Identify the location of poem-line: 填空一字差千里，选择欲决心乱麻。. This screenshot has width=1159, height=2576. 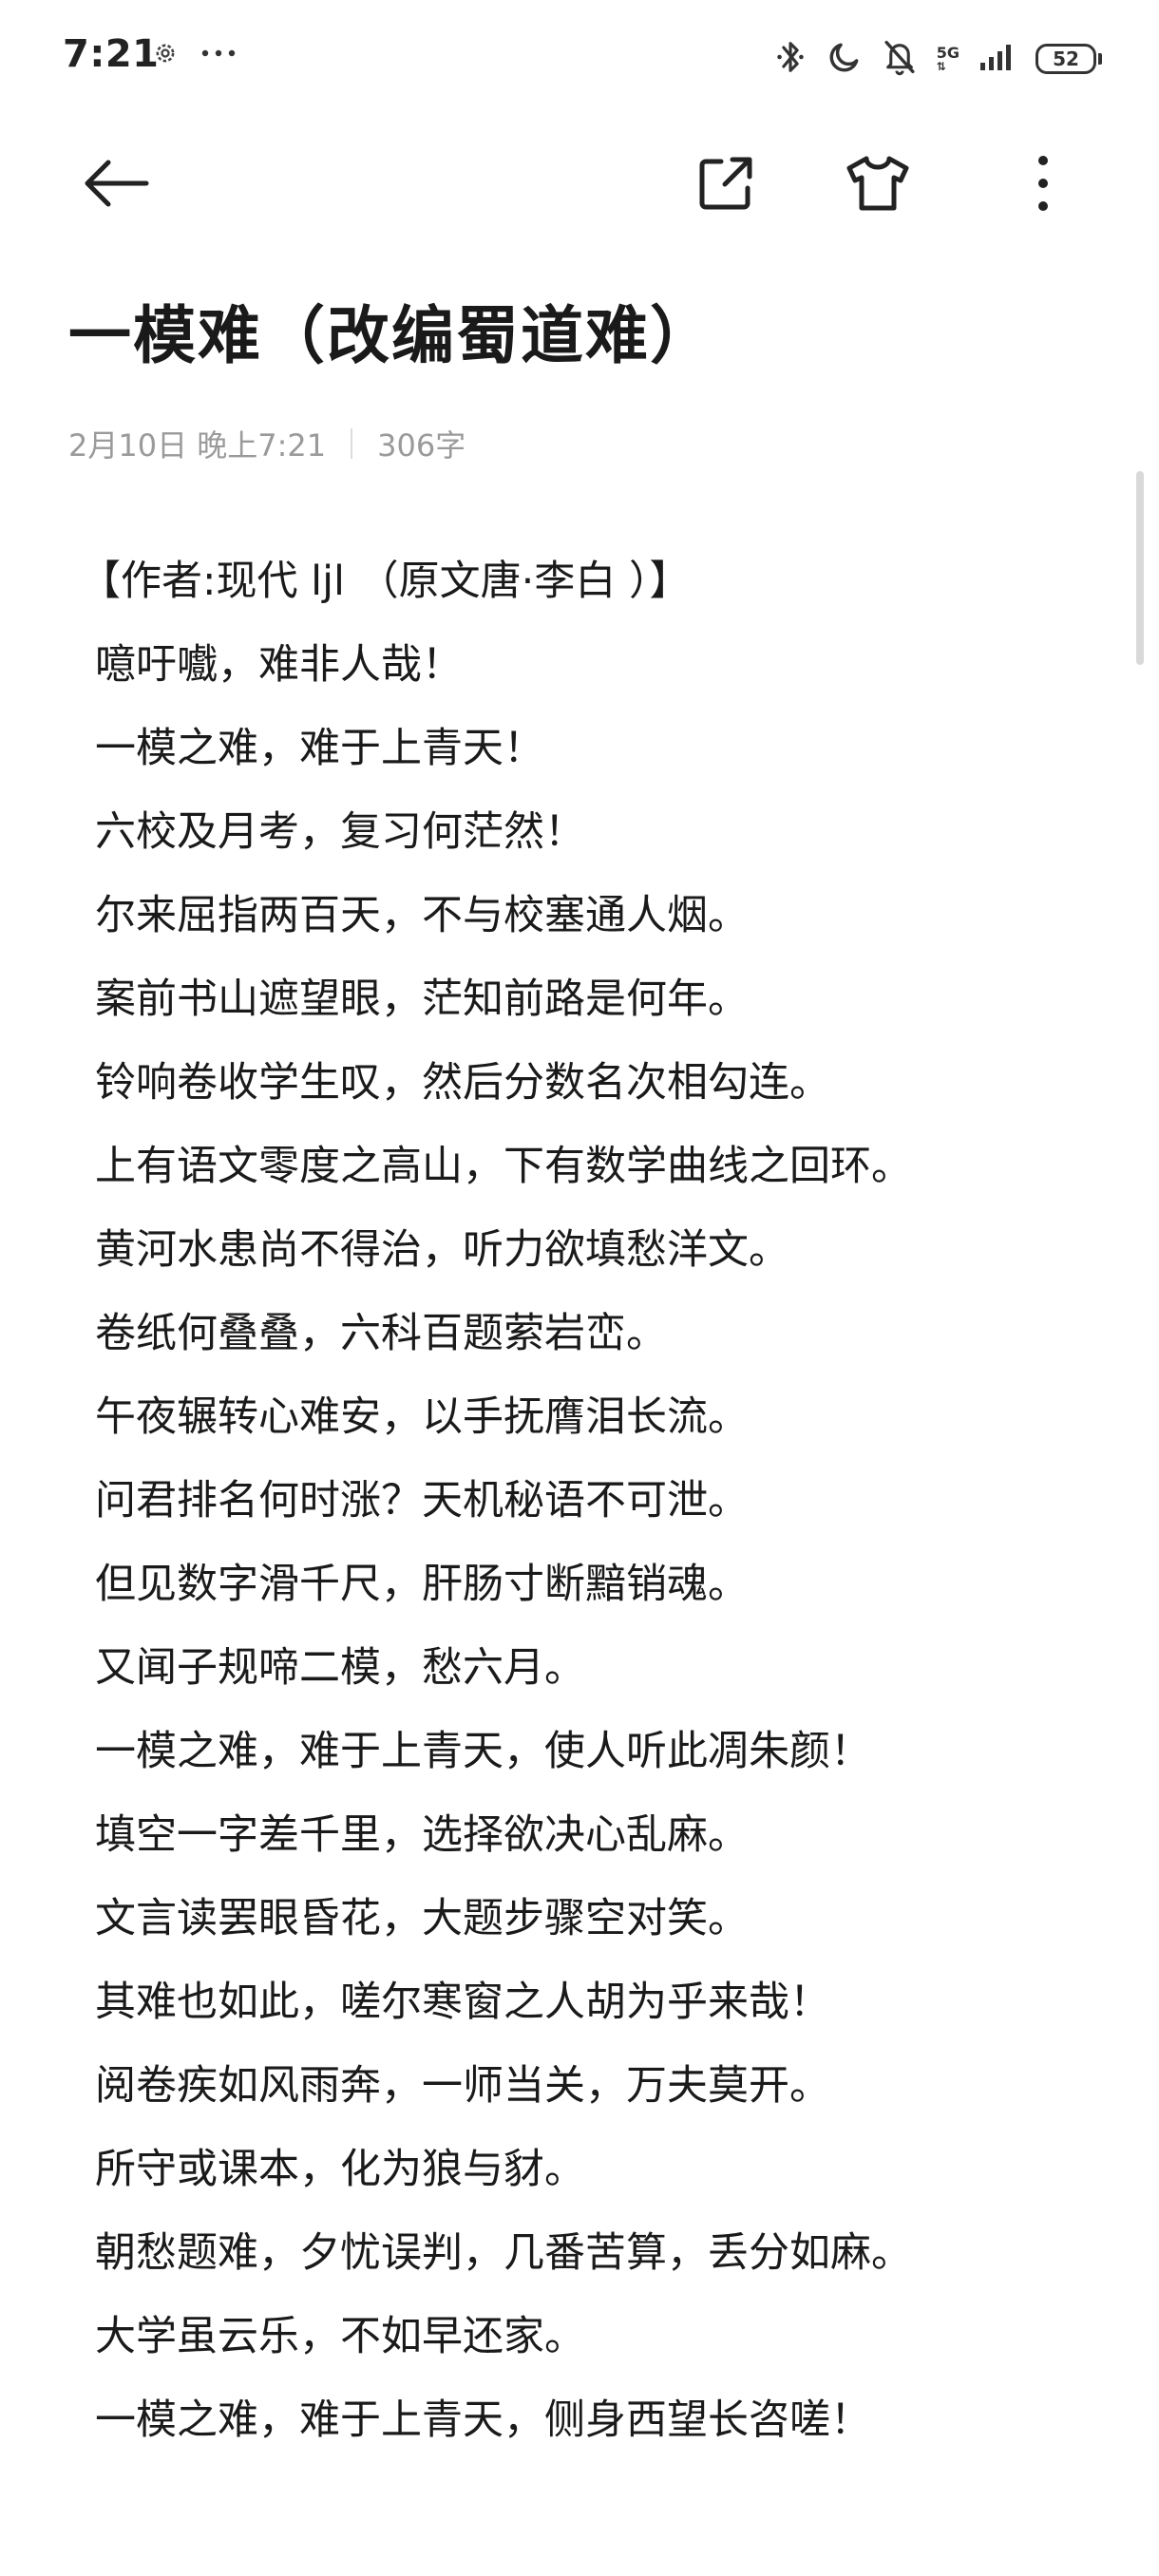
(422, 1835).